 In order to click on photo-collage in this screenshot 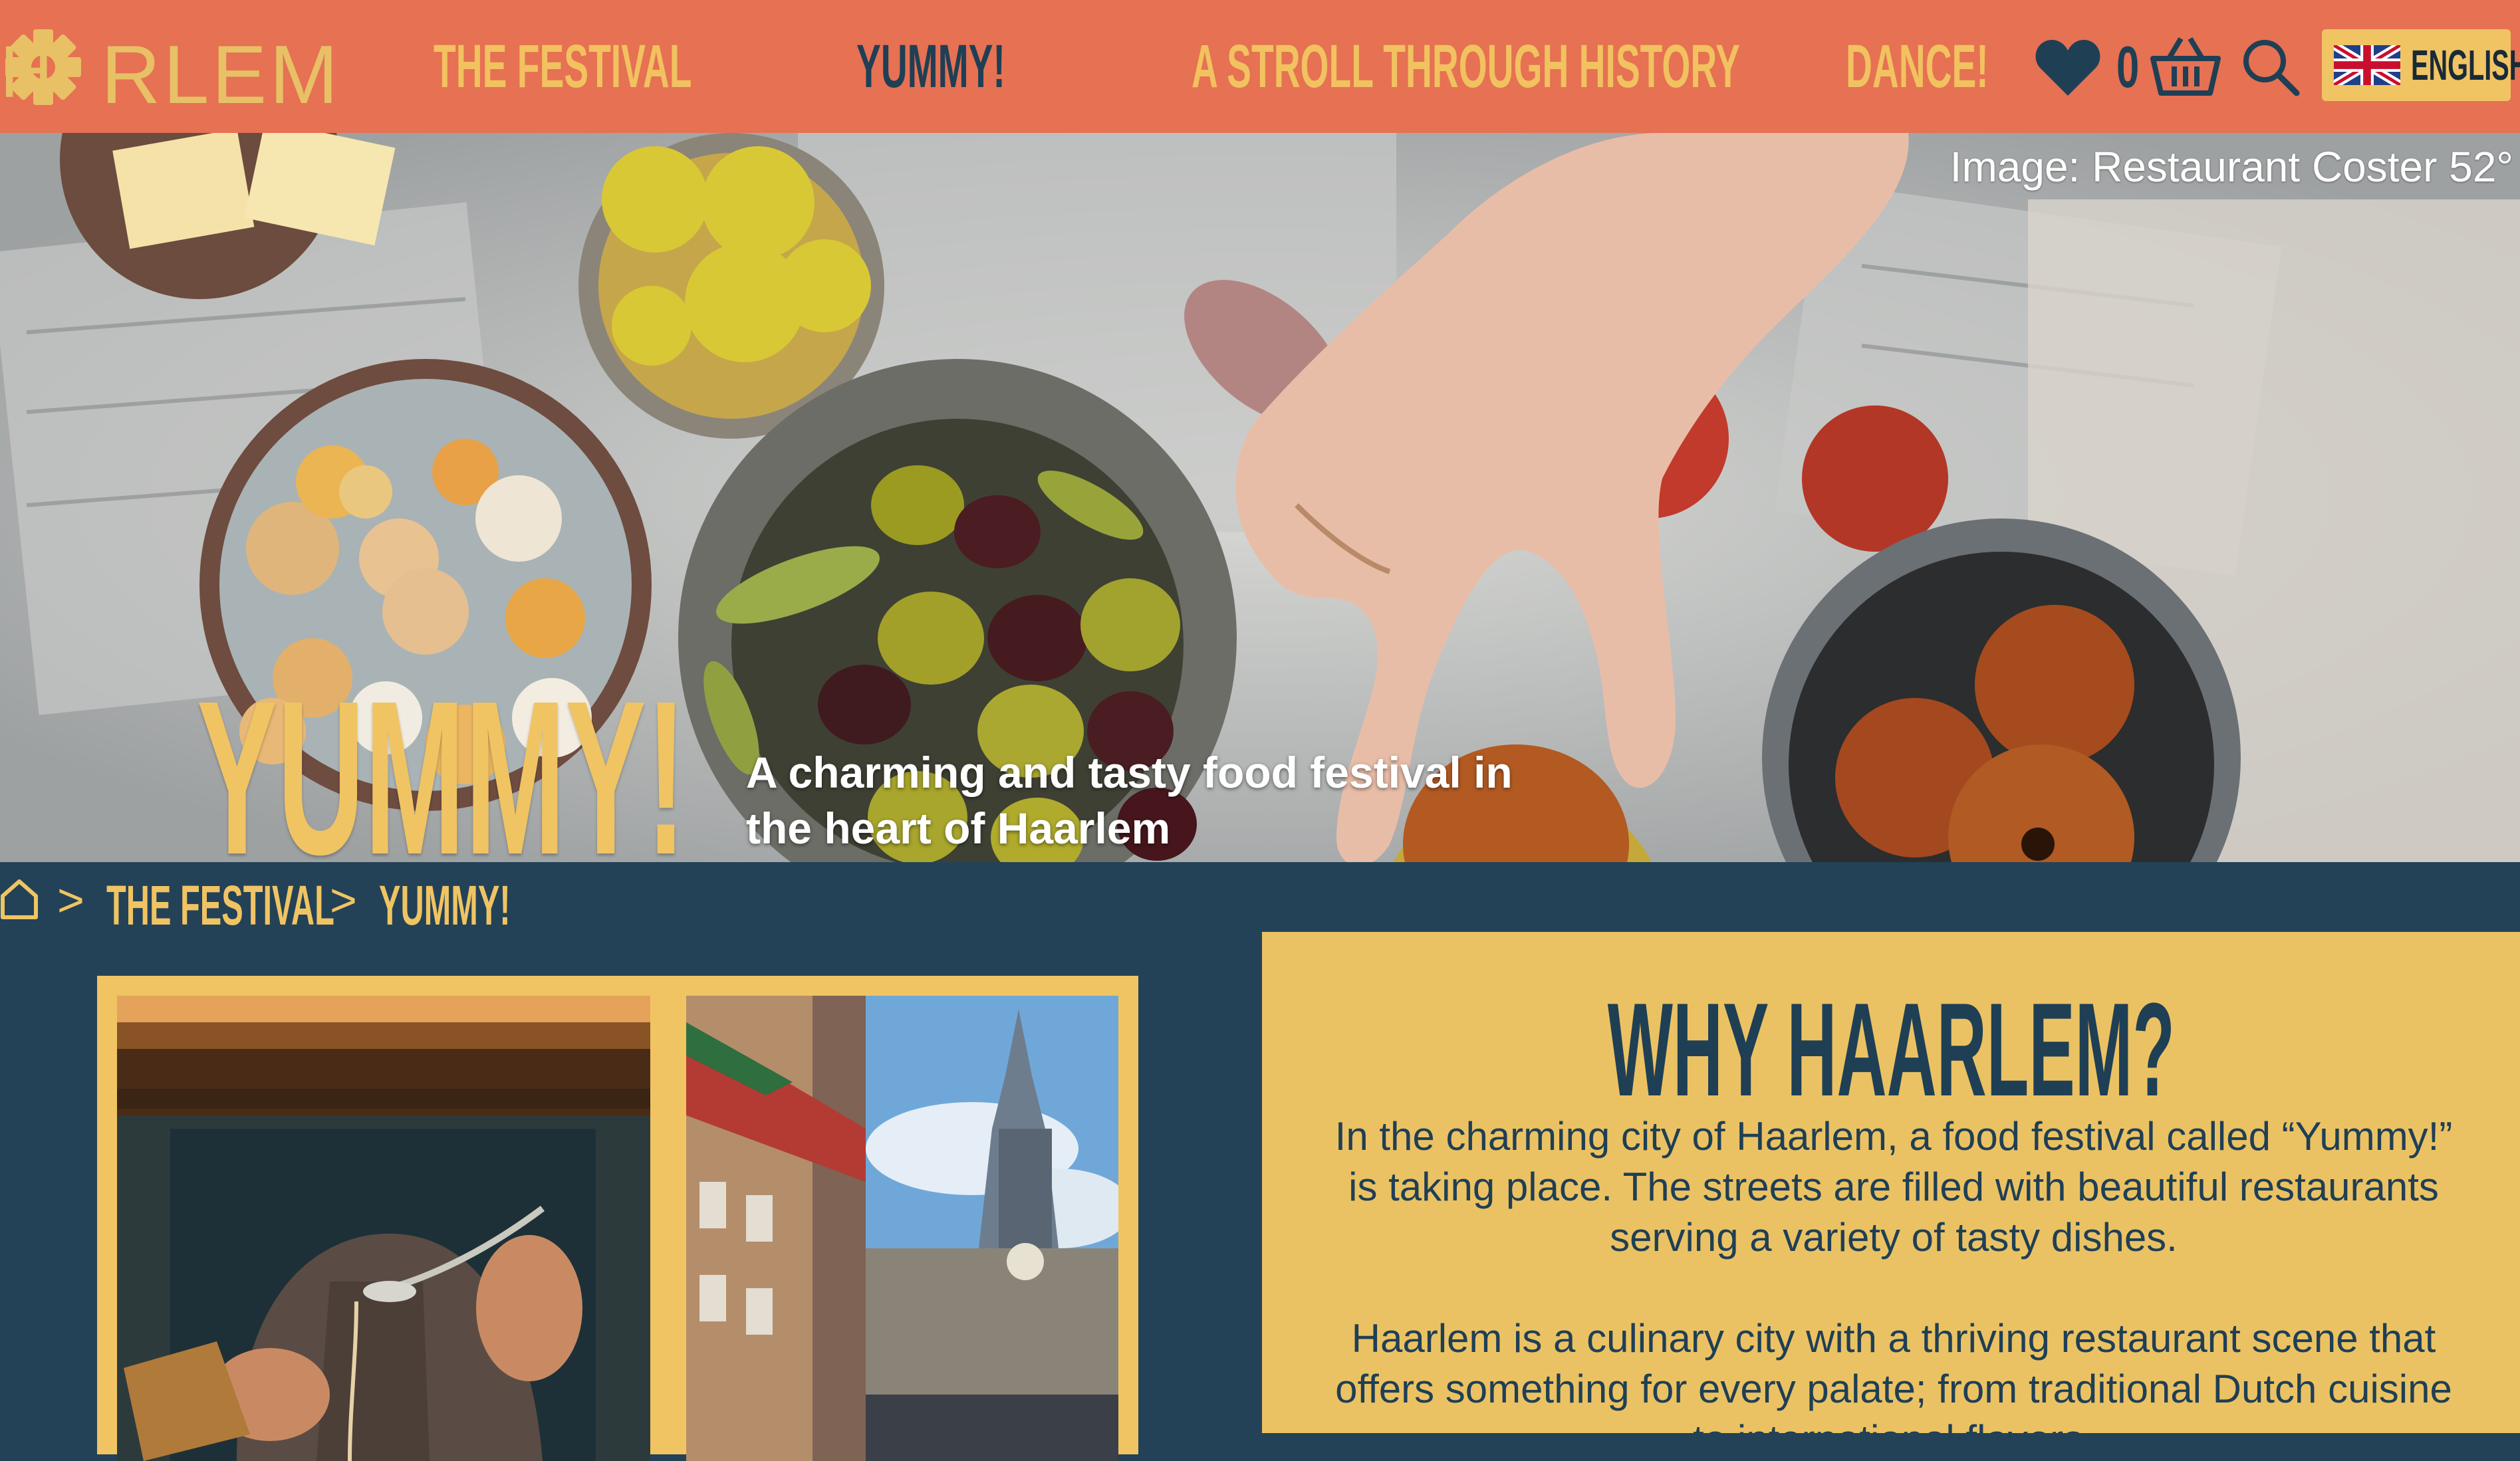, I will do `click(618, 1218)`.